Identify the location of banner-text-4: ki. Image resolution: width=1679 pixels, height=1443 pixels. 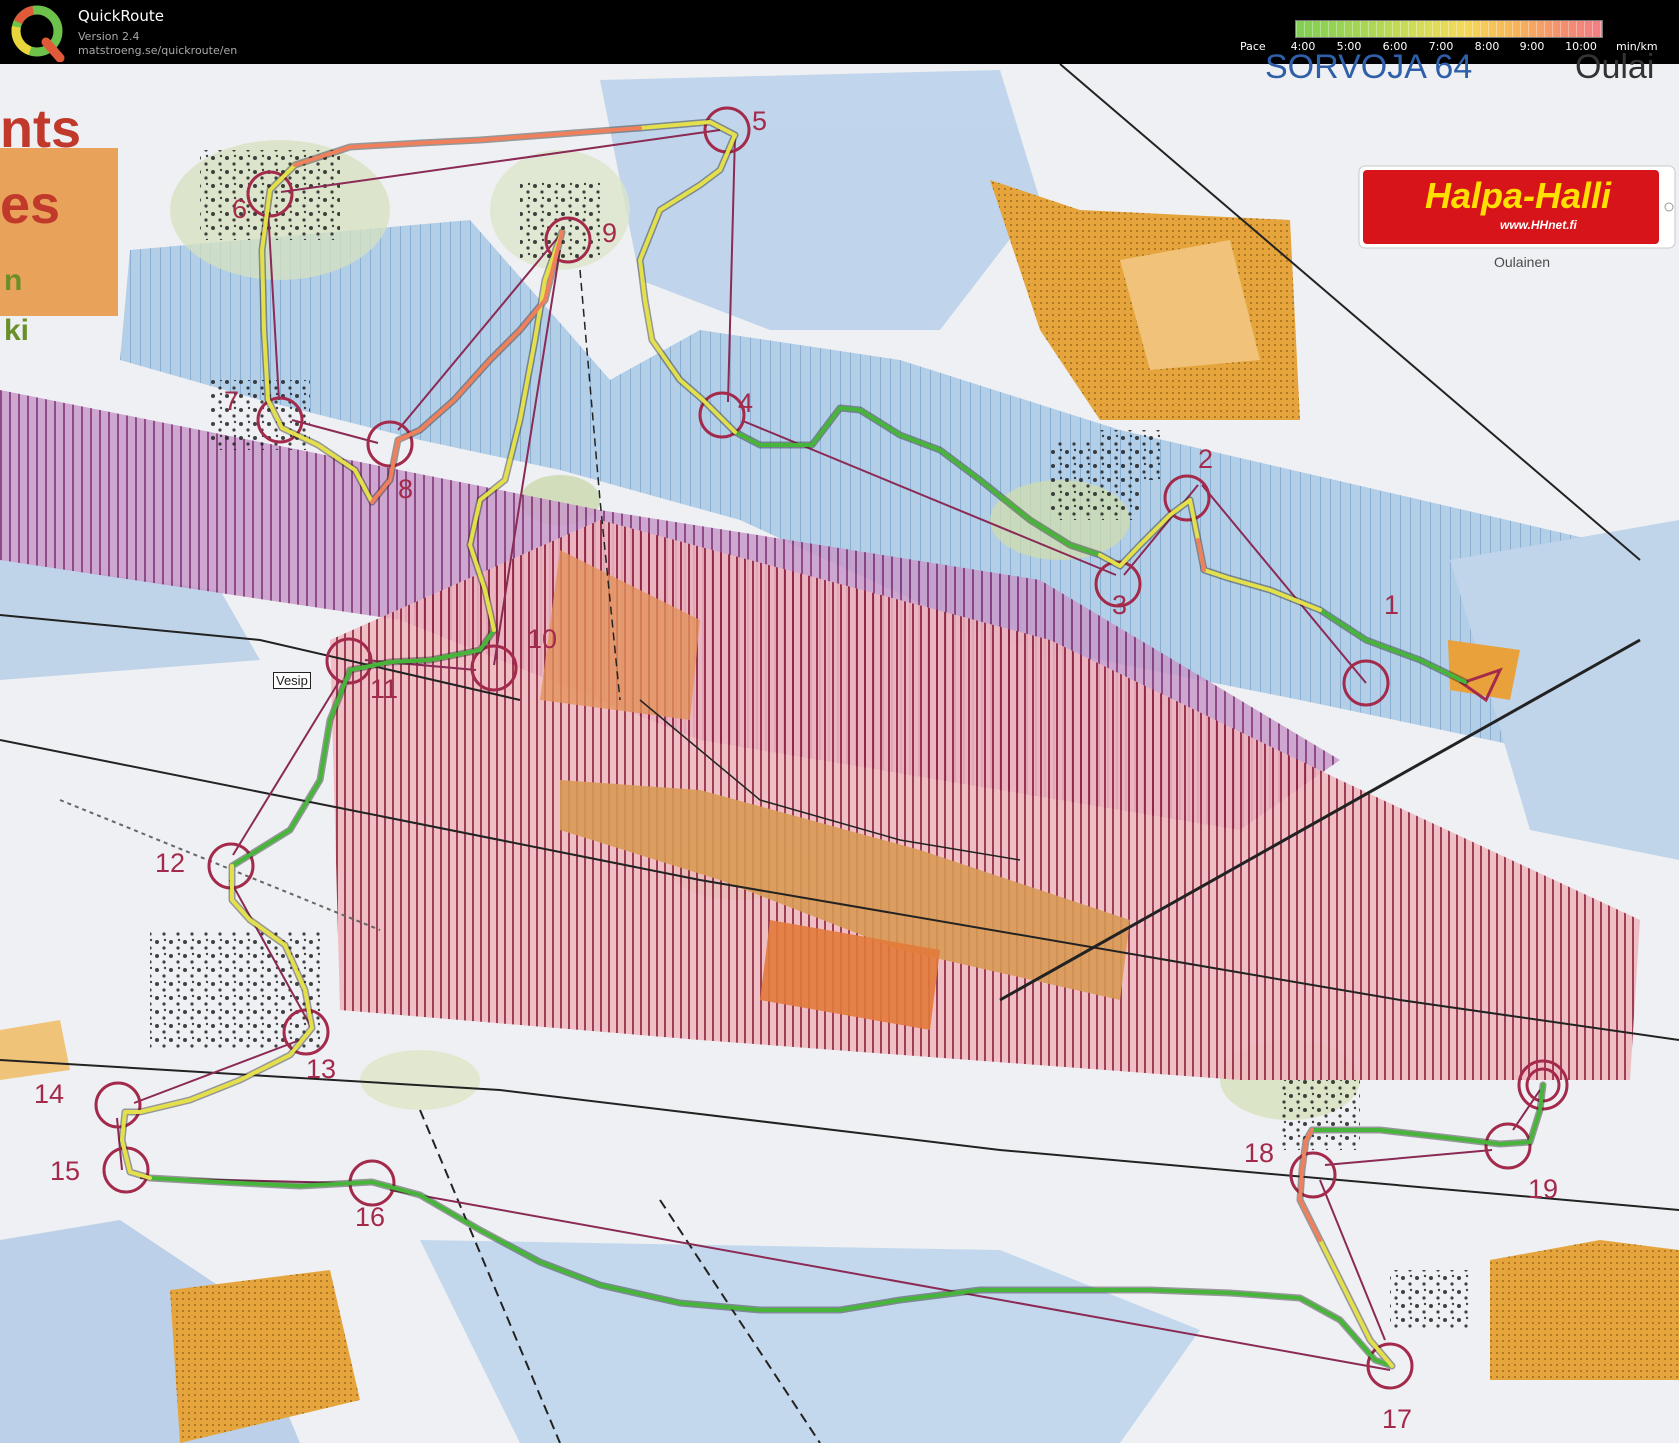
(17, 330).